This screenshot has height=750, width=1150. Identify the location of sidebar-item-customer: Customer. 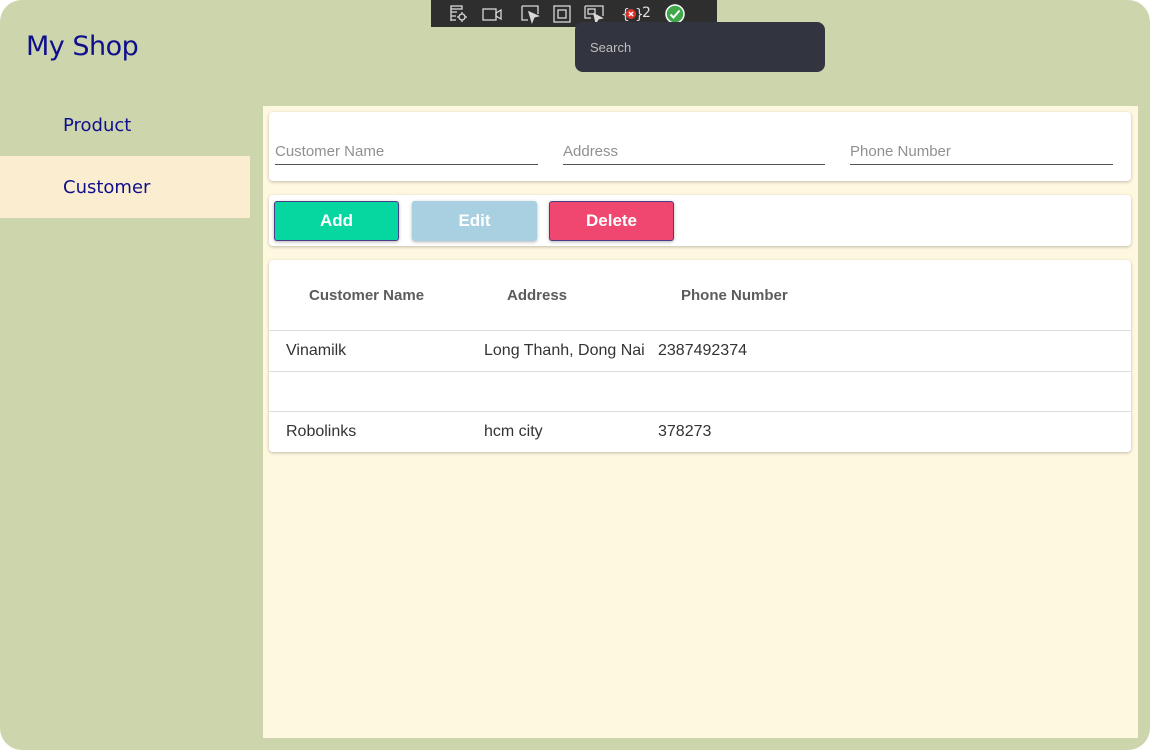
(125, 187).